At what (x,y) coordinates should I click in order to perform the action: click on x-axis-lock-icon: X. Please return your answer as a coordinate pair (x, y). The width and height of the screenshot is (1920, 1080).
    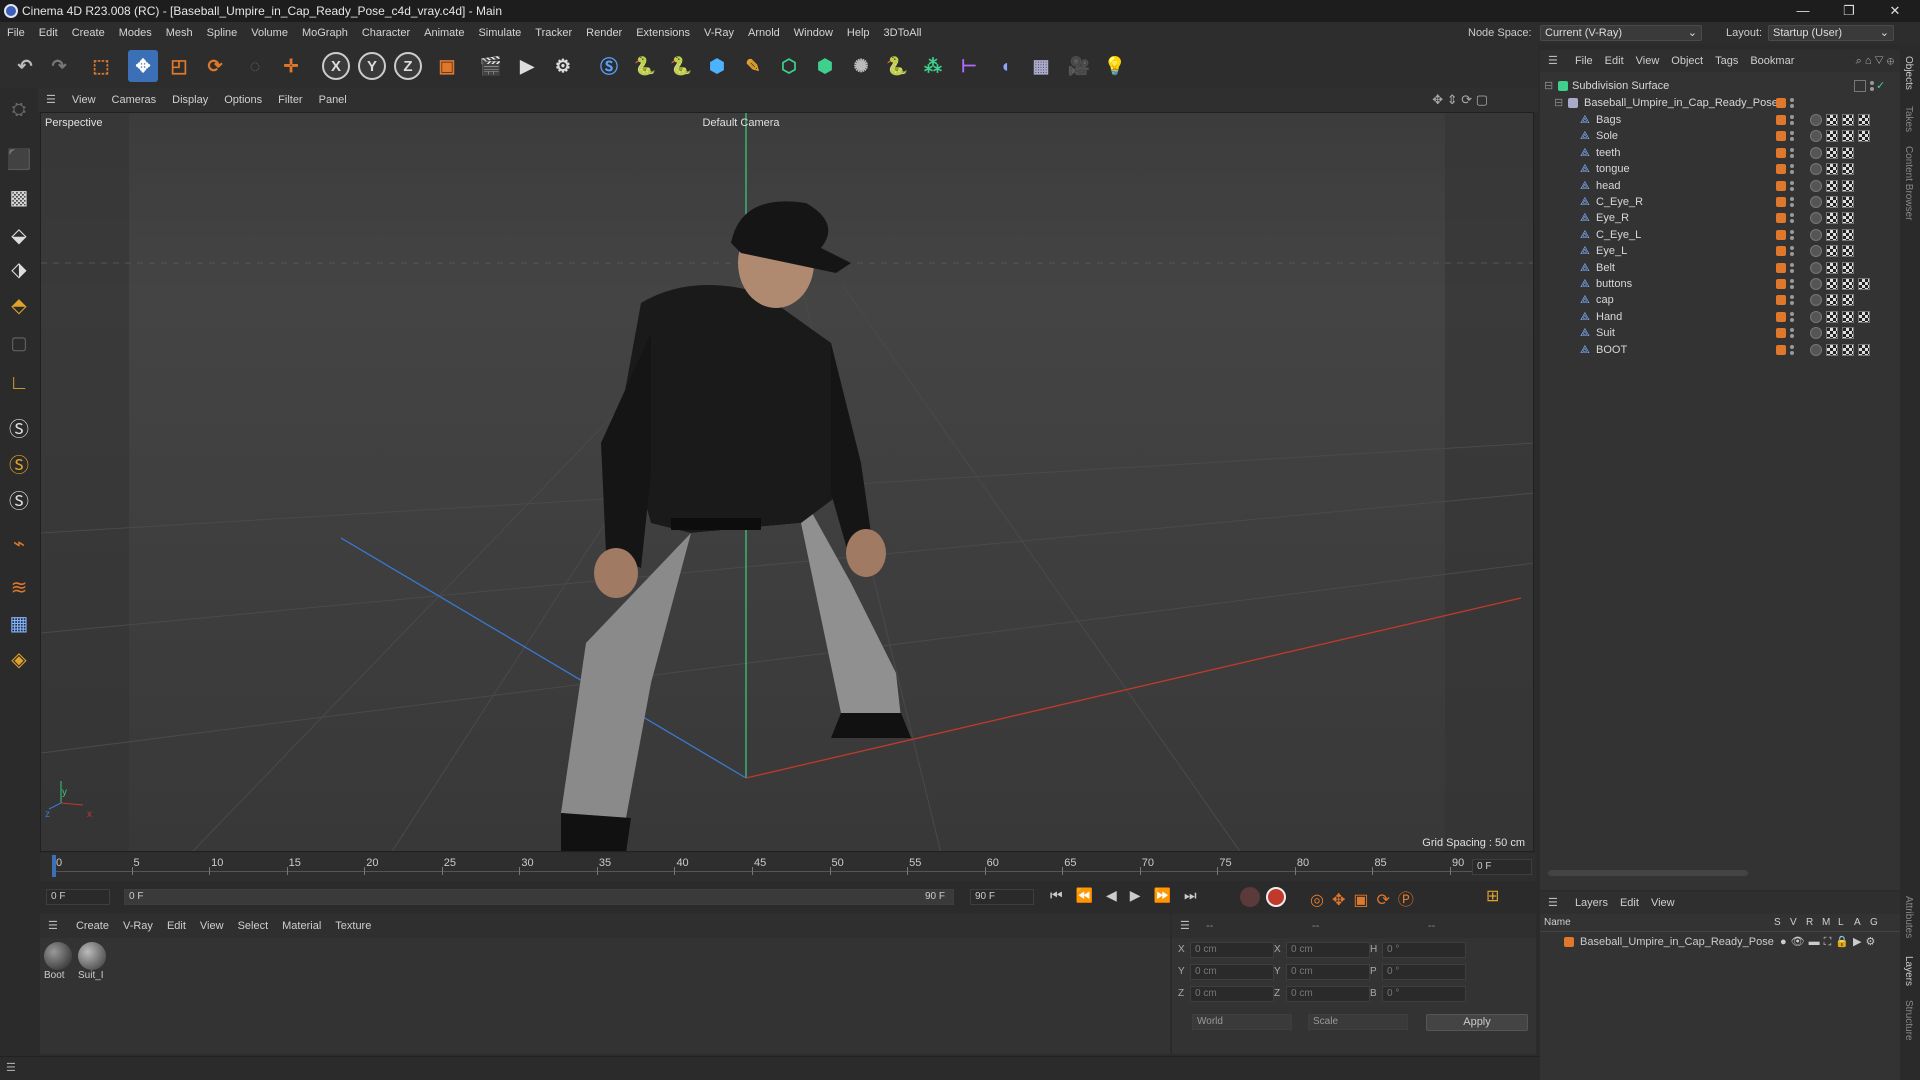
    Looking at the image, I should click on (336, 66).